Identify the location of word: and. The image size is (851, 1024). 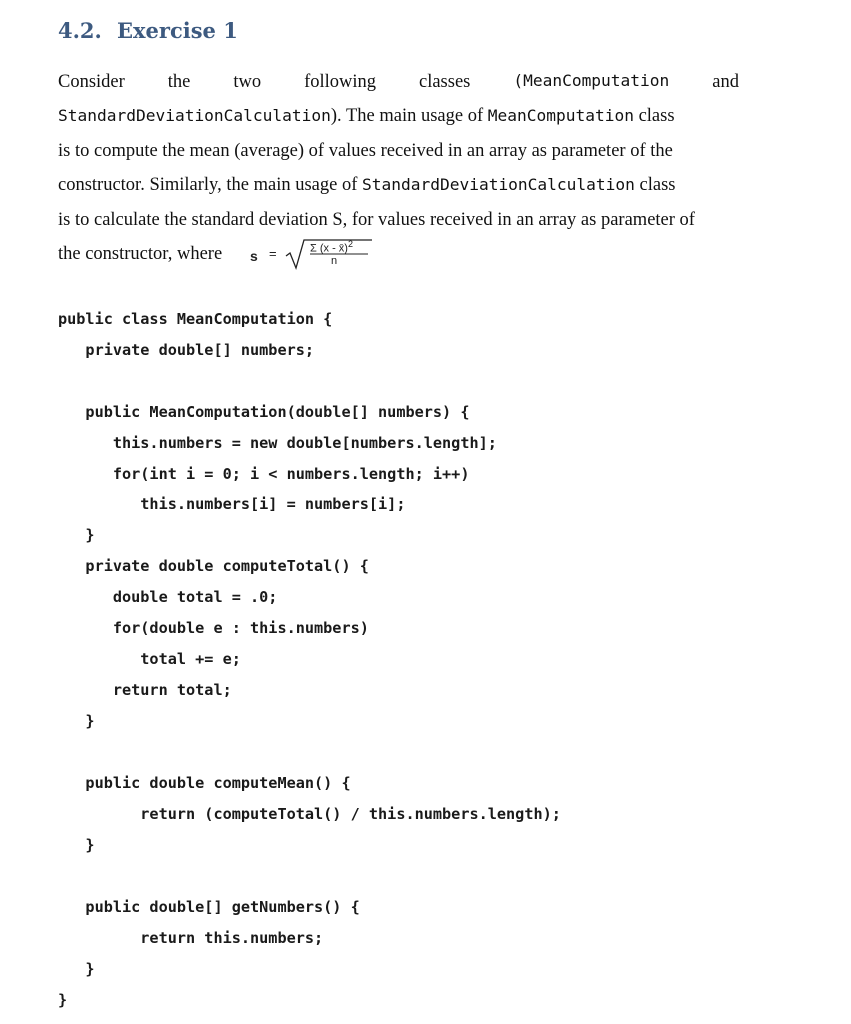
(725, 82).